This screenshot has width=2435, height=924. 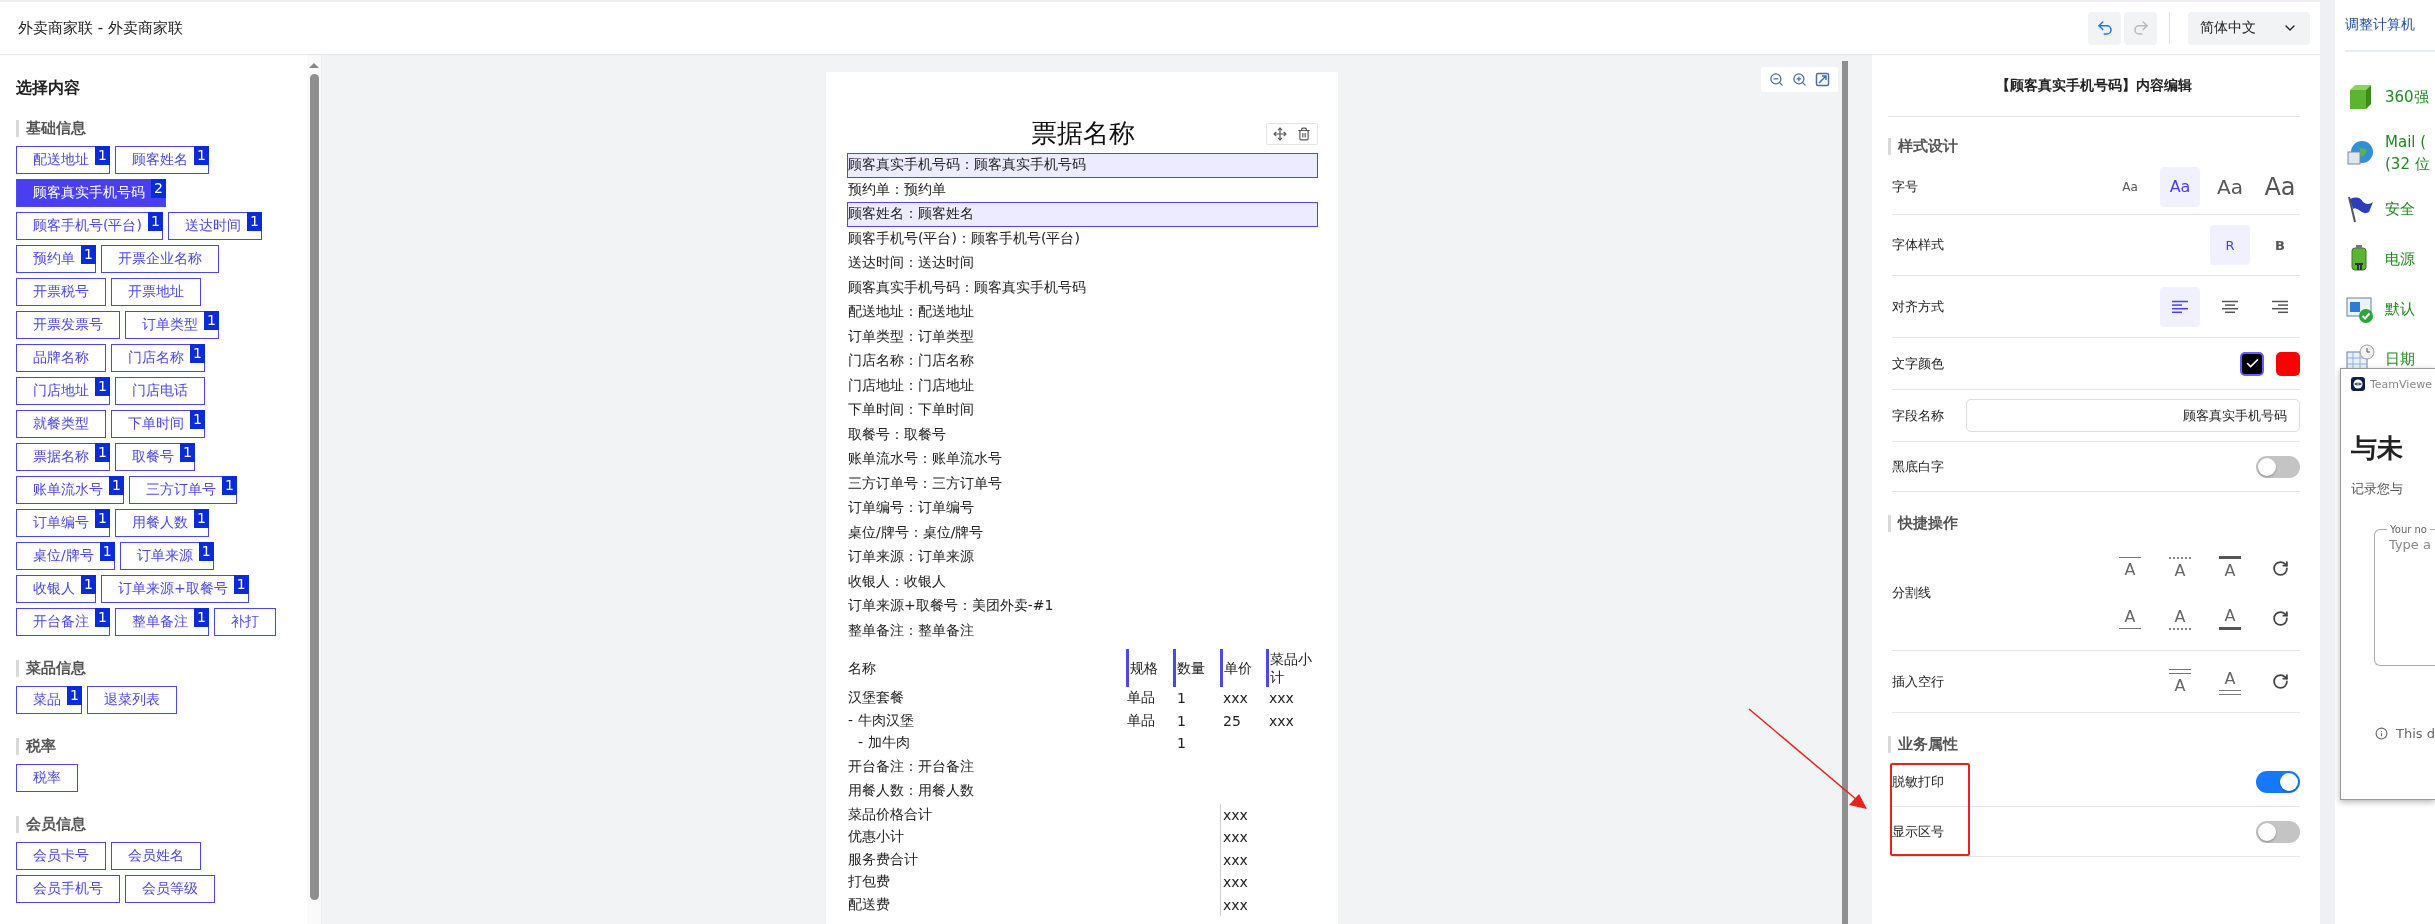 What do you see at coordinates (1822, 79) in the screenshot?
I see `fit-screen-icon` at bounding box center [1822, 79].